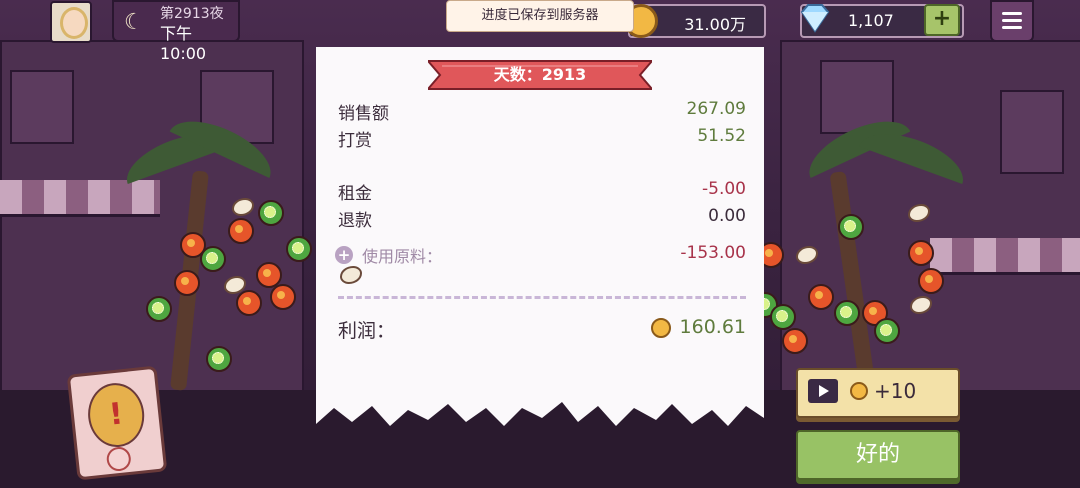  What do you see at coordinates (71, 22) in the screenshot?
I see `player-avatar` at bounding box center [71, 22].